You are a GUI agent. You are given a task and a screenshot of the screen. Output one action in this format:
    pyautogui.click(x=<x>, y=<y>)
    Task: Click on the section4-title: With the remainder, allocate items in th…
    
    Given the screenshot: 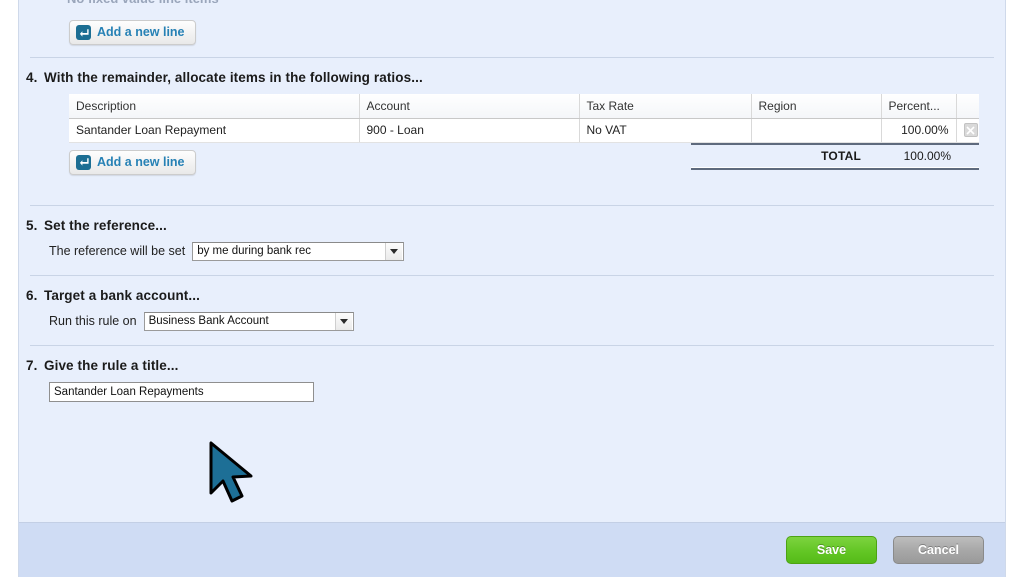 What is the action you would take?
    pyautogui.click(x=233, y=77)
    